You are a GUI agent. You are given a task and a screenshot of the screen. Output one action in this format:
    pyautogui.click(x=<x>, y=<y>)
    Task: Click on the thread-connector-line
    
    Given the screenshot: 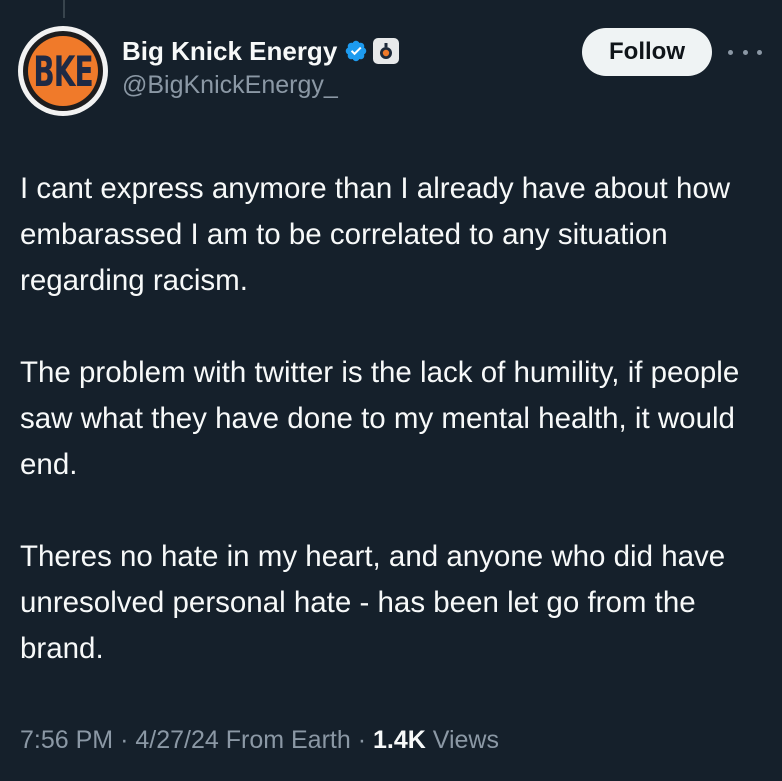 What is the action you would take?
    pyautogui.click(x=64, y=9)
    